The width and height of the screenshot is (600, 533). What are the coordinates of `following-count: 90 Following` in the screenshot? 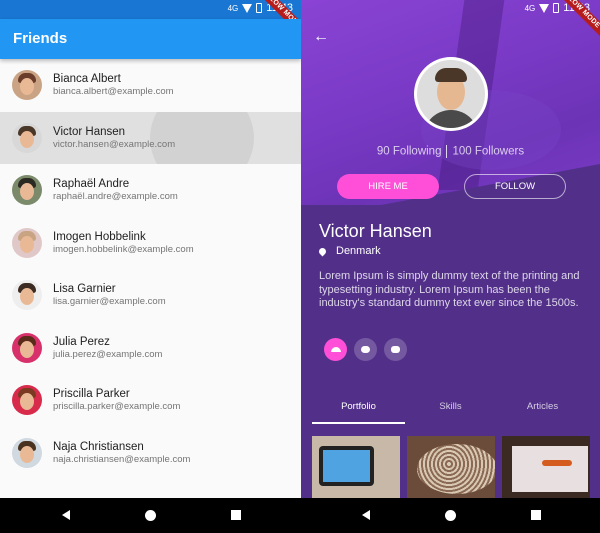 It's located at (409, 152).